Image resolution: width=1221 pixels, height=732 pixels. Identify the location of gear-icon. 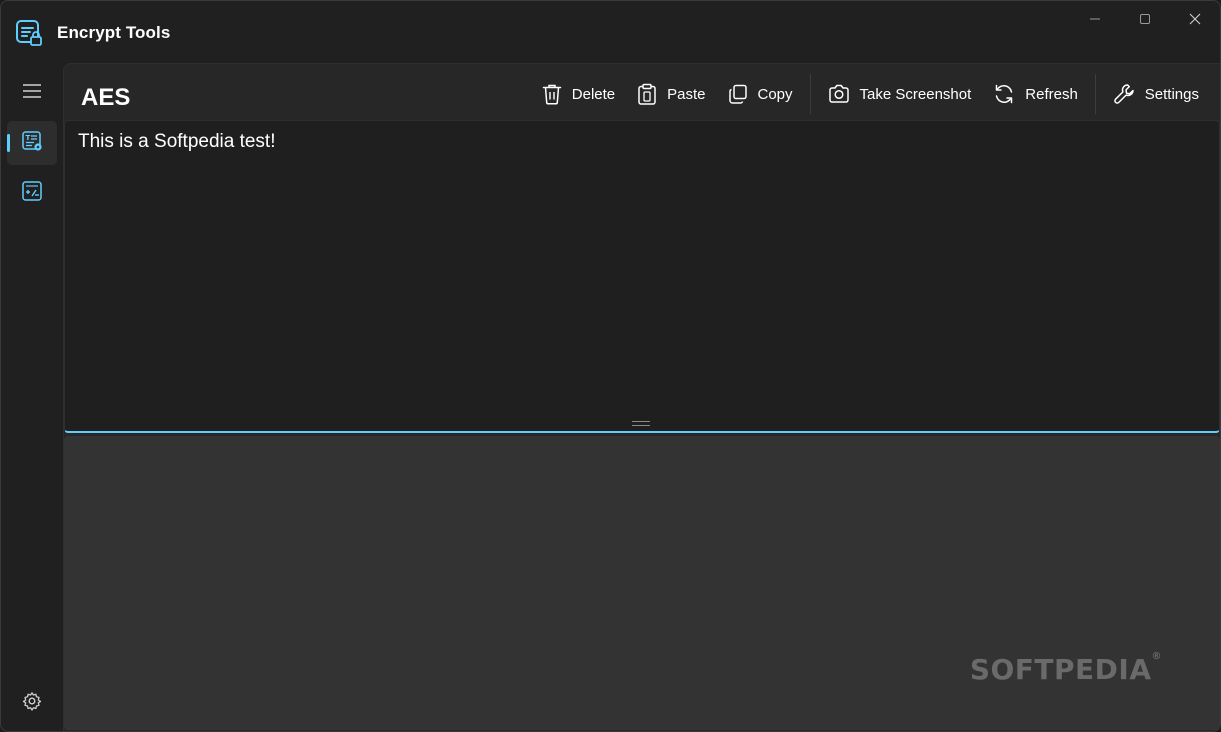
(32, 703).